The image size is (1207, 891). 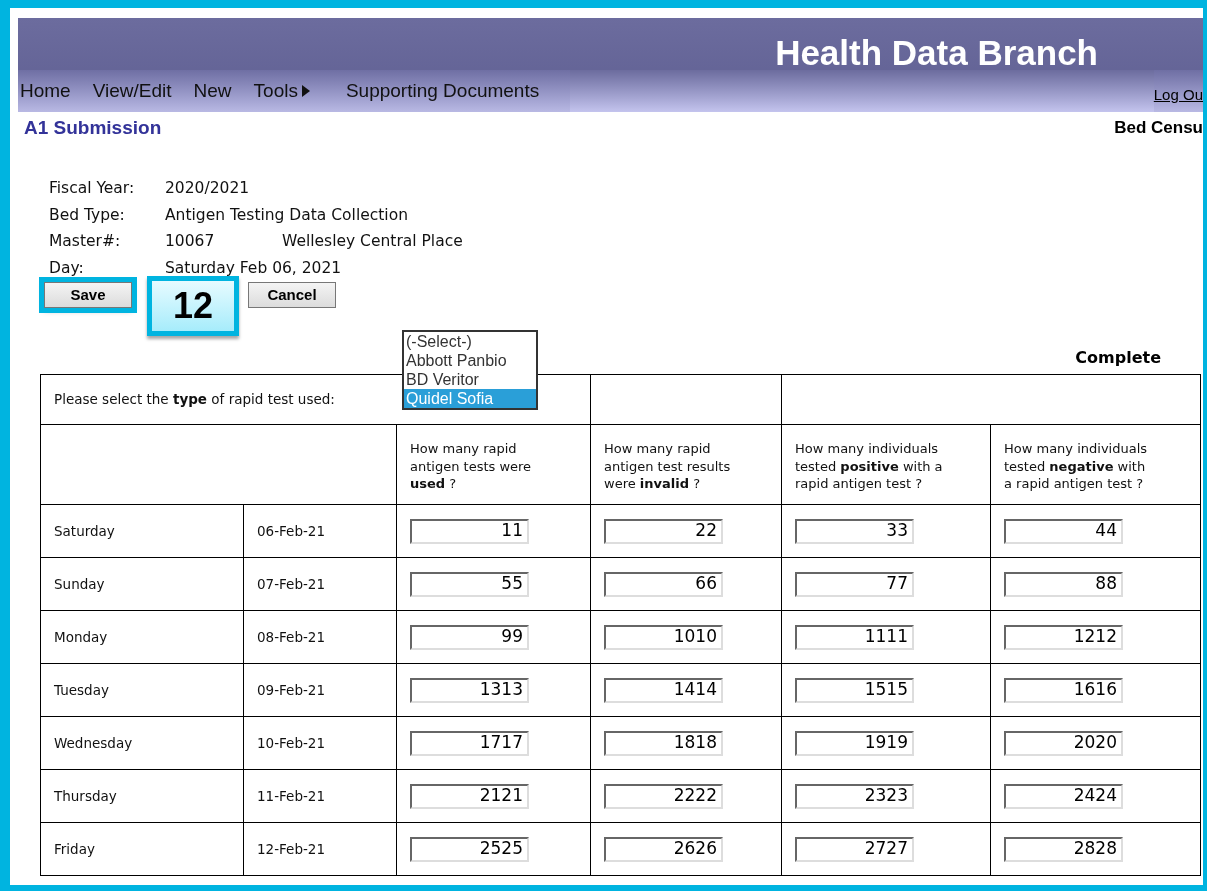 I want to click on day-cell: Friday, so click(x=74, y=848).